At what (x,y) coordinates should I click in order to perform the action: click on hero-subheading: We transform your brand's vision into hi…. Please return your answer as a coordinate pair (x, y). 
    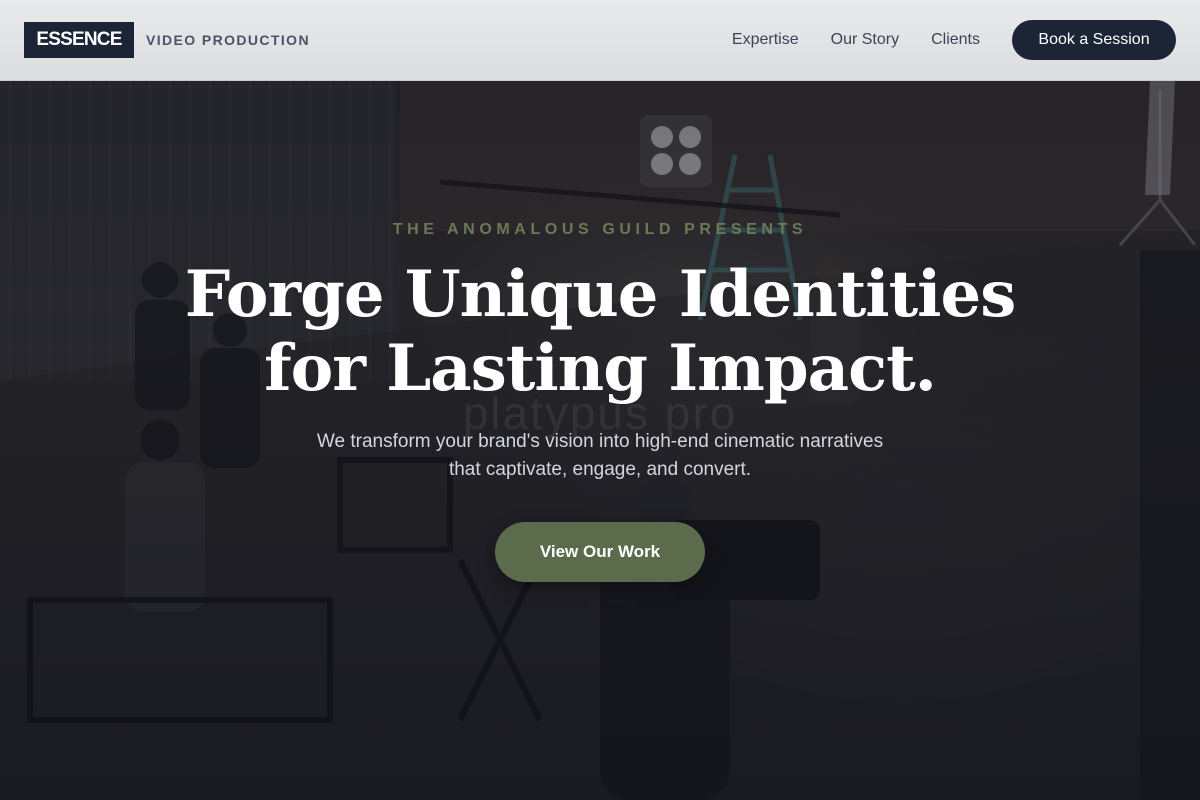
    Looking at the image, I should click on (600, 456).